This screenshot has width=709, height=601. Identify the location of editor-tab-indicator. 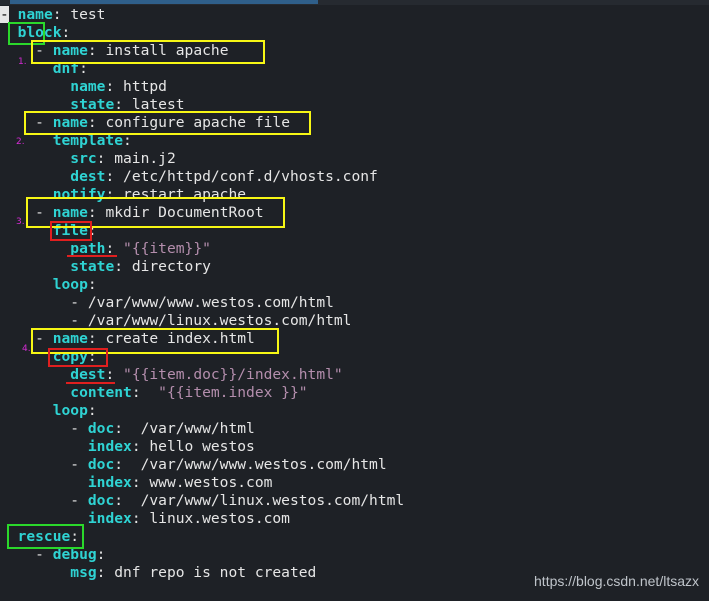
(164, 2).